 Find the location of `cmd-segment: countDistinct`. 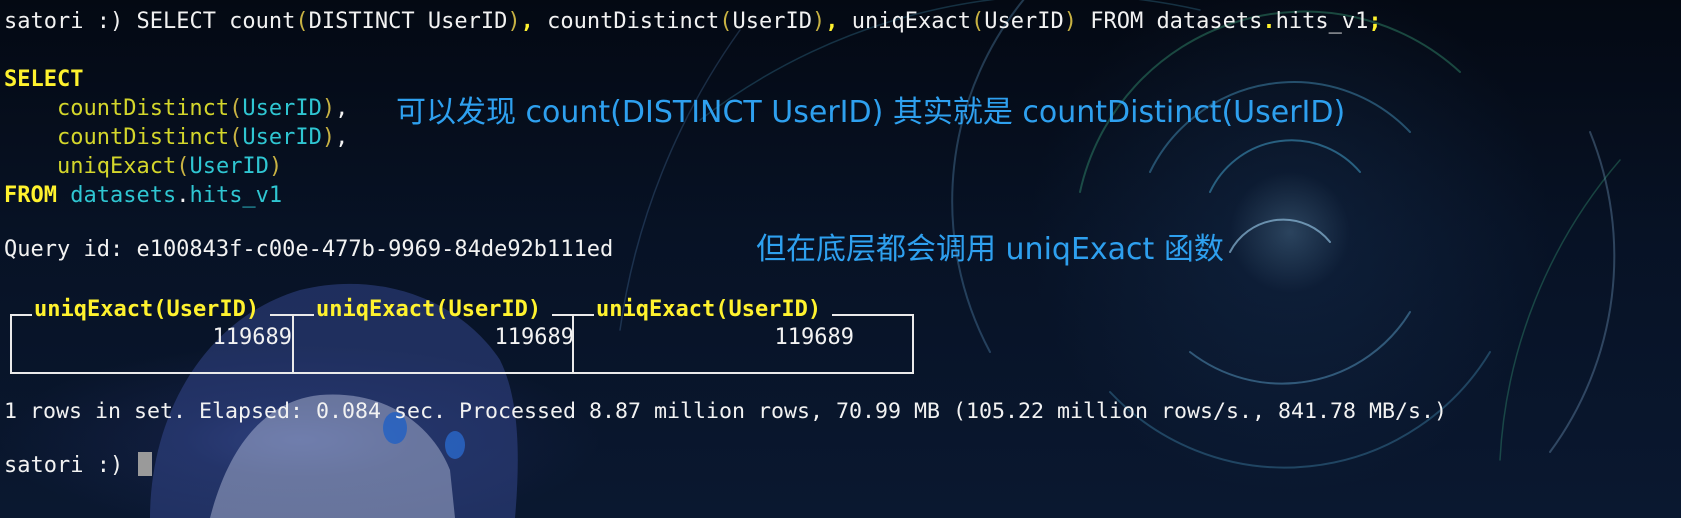

cmd-segment: countDistinct is located at coordinates (633, 21).